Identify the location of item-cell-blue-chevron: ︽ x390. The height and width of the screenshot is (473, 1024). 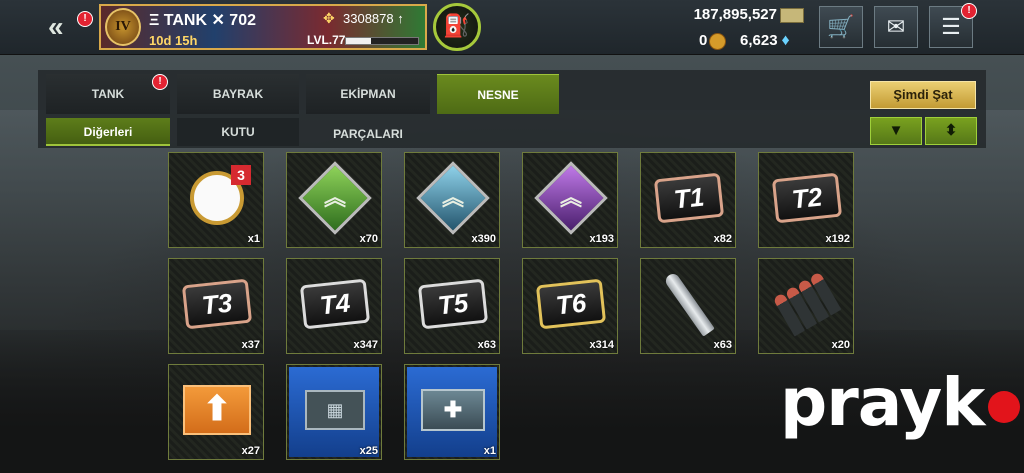
(452, 200).